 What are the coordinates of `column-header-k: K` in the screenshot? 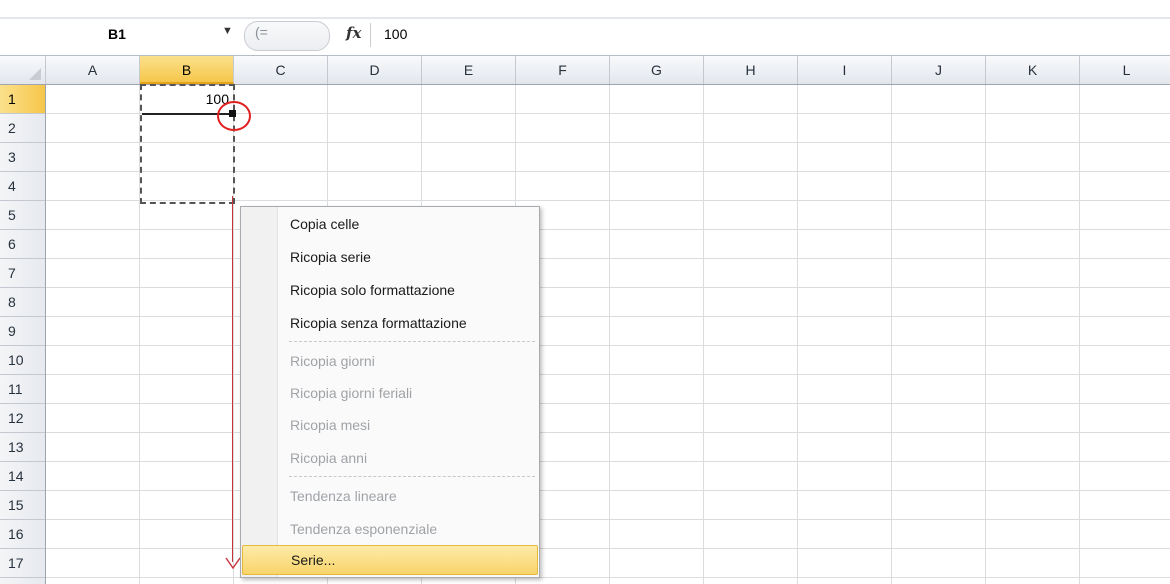 It's located at (1033, 70).